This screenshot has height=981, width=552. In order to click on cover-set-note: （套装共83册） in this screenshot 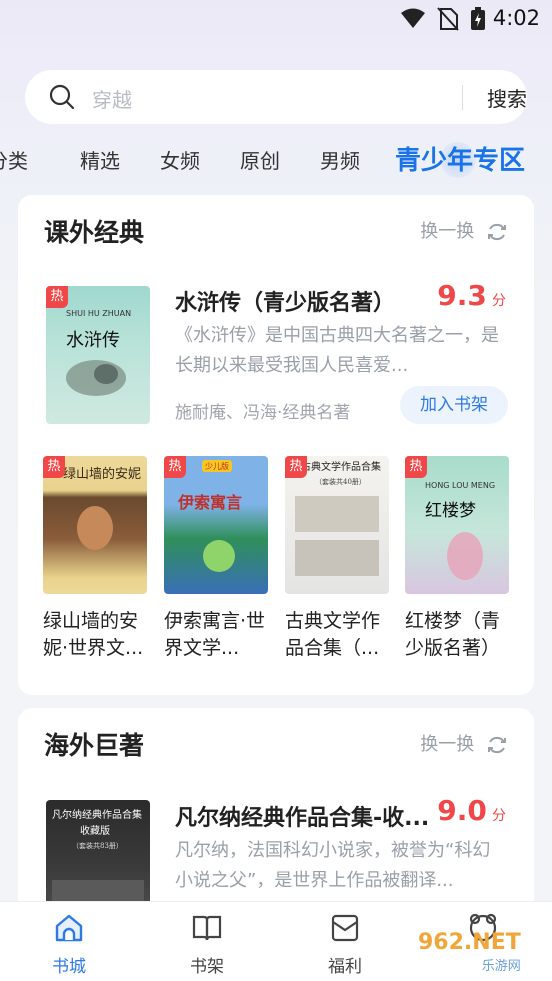, I will do `click(97, 845)`.